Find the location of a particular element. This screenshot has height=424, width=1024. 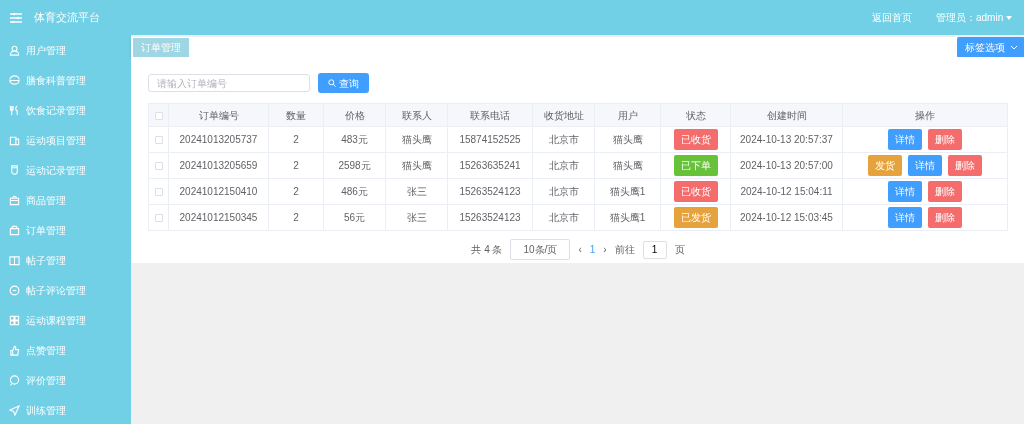

page-number: 1 is located at coordinates (592, 249).